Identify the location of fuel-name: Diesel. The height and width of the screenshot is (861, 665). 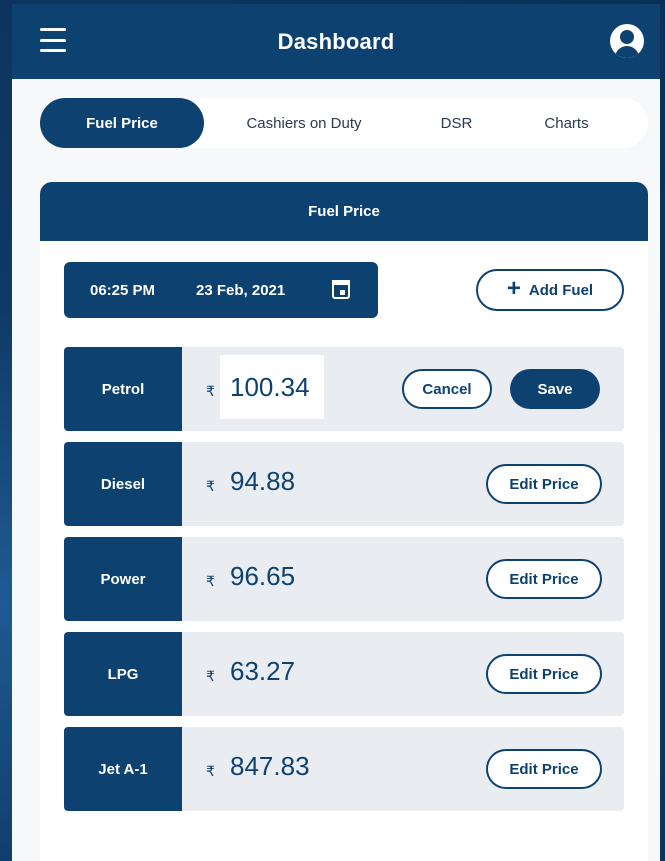
(123, 484).